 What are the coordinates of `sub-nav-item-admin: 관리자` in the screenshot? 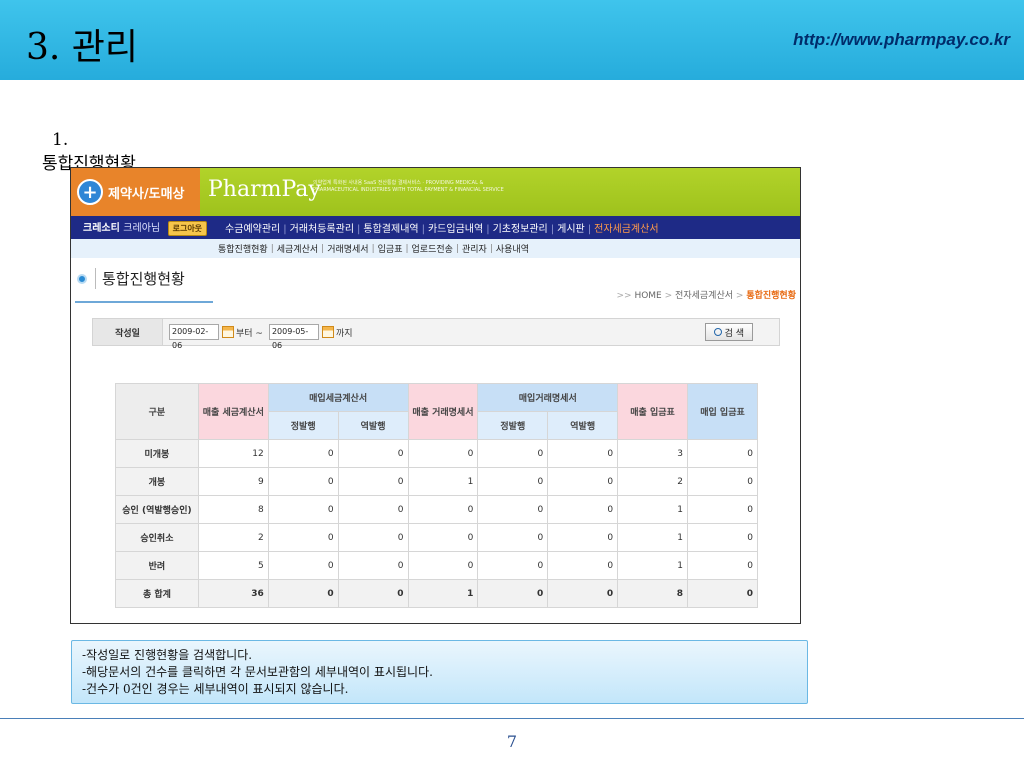 It's located at (474, 248).